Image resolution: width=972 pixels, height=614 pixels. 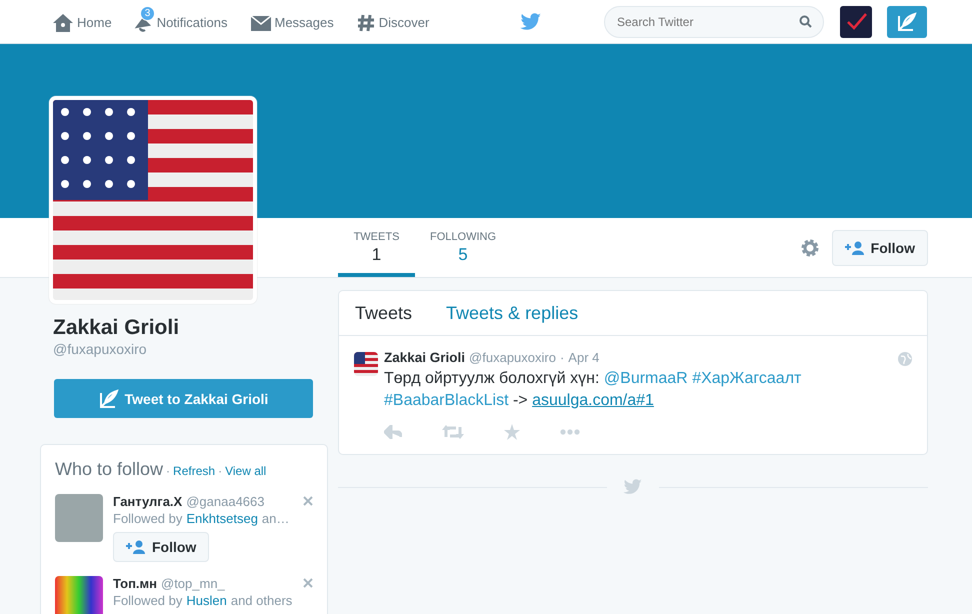 What do you see at coordinates (714, 22) in the screenshot?
I see `search-field: Search Twitter` at bounding box center [714, 22].